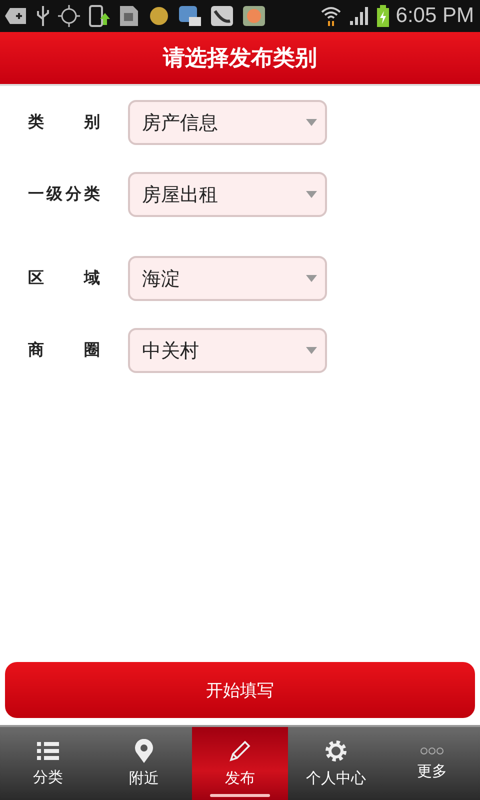  I want to click on clock-time: 6:05 PM, so click(435, 16).